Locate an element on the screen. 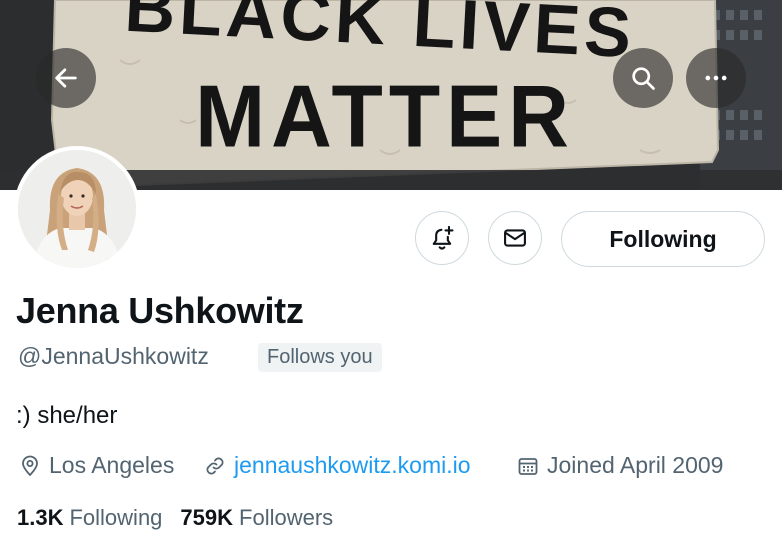 Image resolution: width=782 pixels, height=539 pixels. mail-icon is located at coordinates (515, 238).